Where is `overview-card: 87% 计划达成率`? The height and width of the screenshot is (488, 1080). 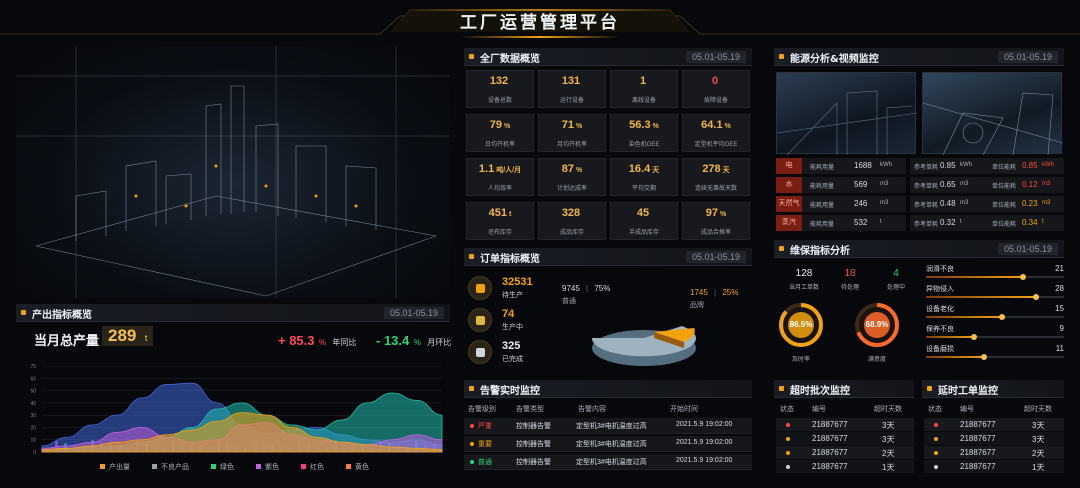 overview-card: 87% 计划达成率 is located at coordinates (572, 177).